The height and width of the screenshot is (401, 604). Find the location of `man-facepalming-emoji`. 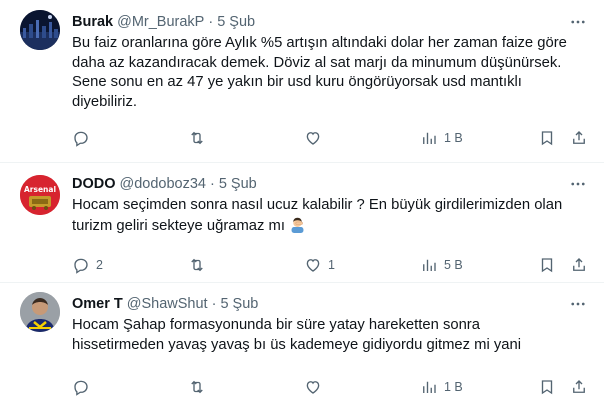

man-facepalming-emoji is located at coordinates (297, 224).